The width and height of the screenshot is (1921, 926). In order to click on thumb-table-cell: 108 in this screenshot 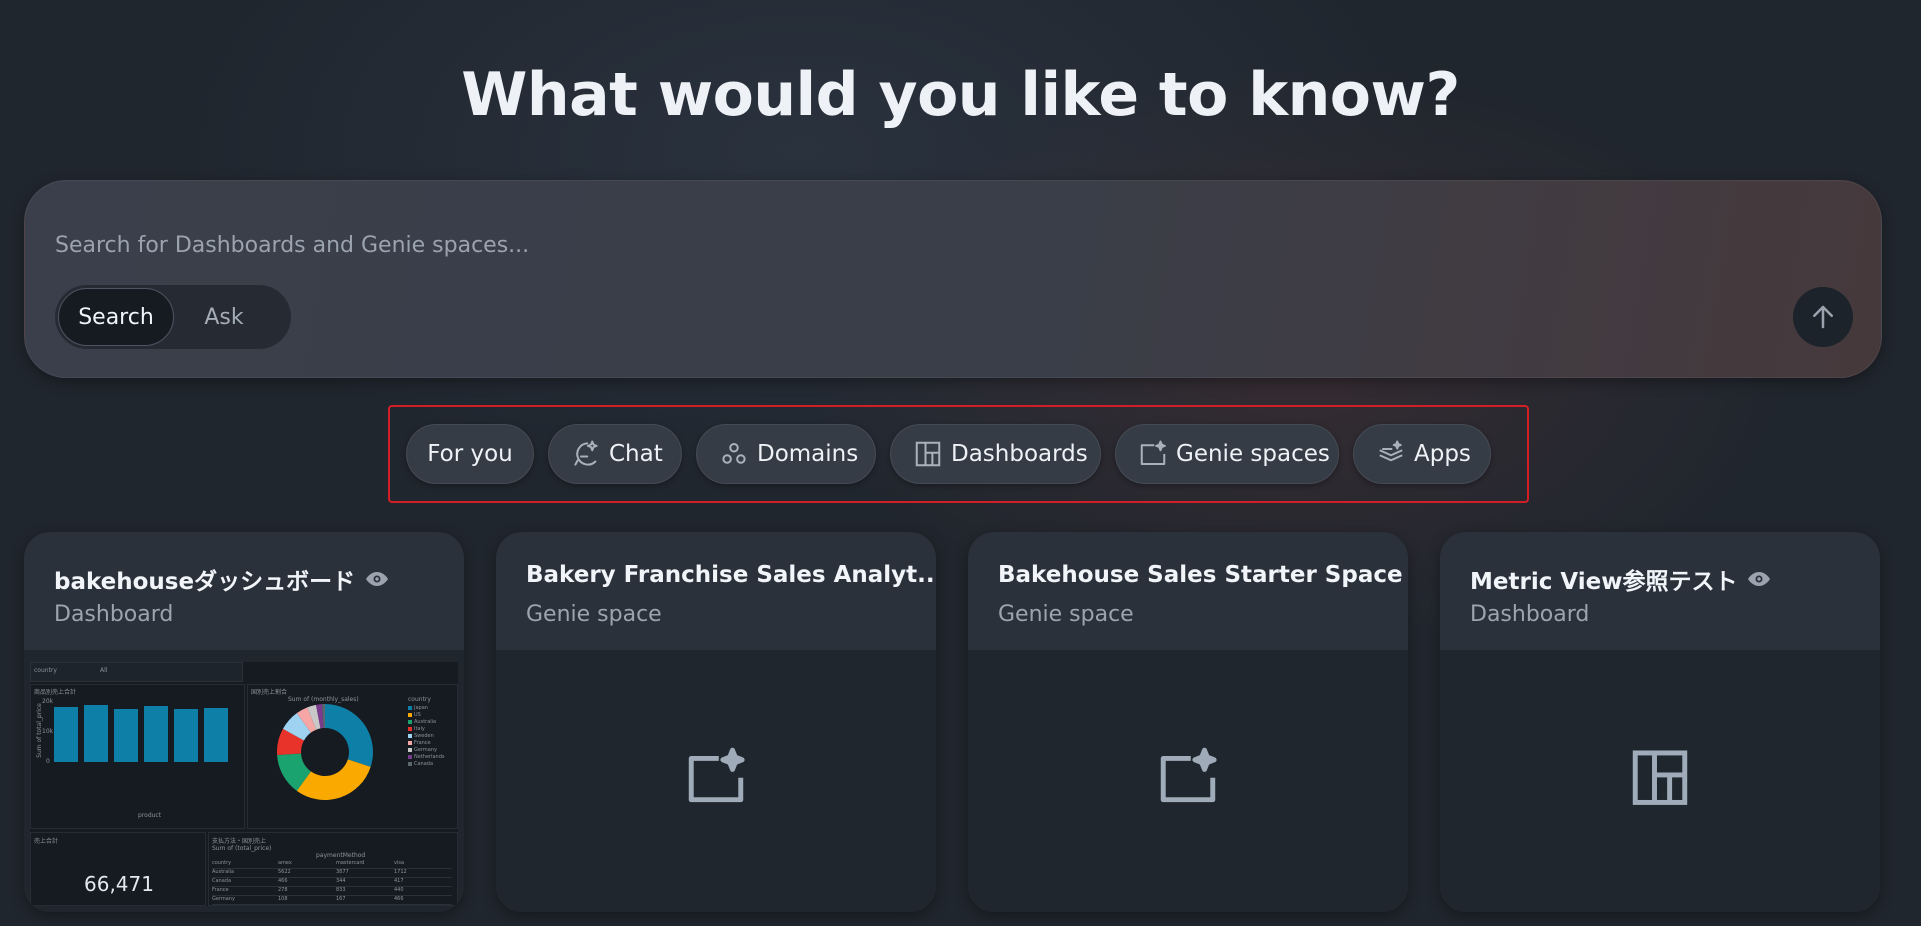, I will do `click(283, 899)`.